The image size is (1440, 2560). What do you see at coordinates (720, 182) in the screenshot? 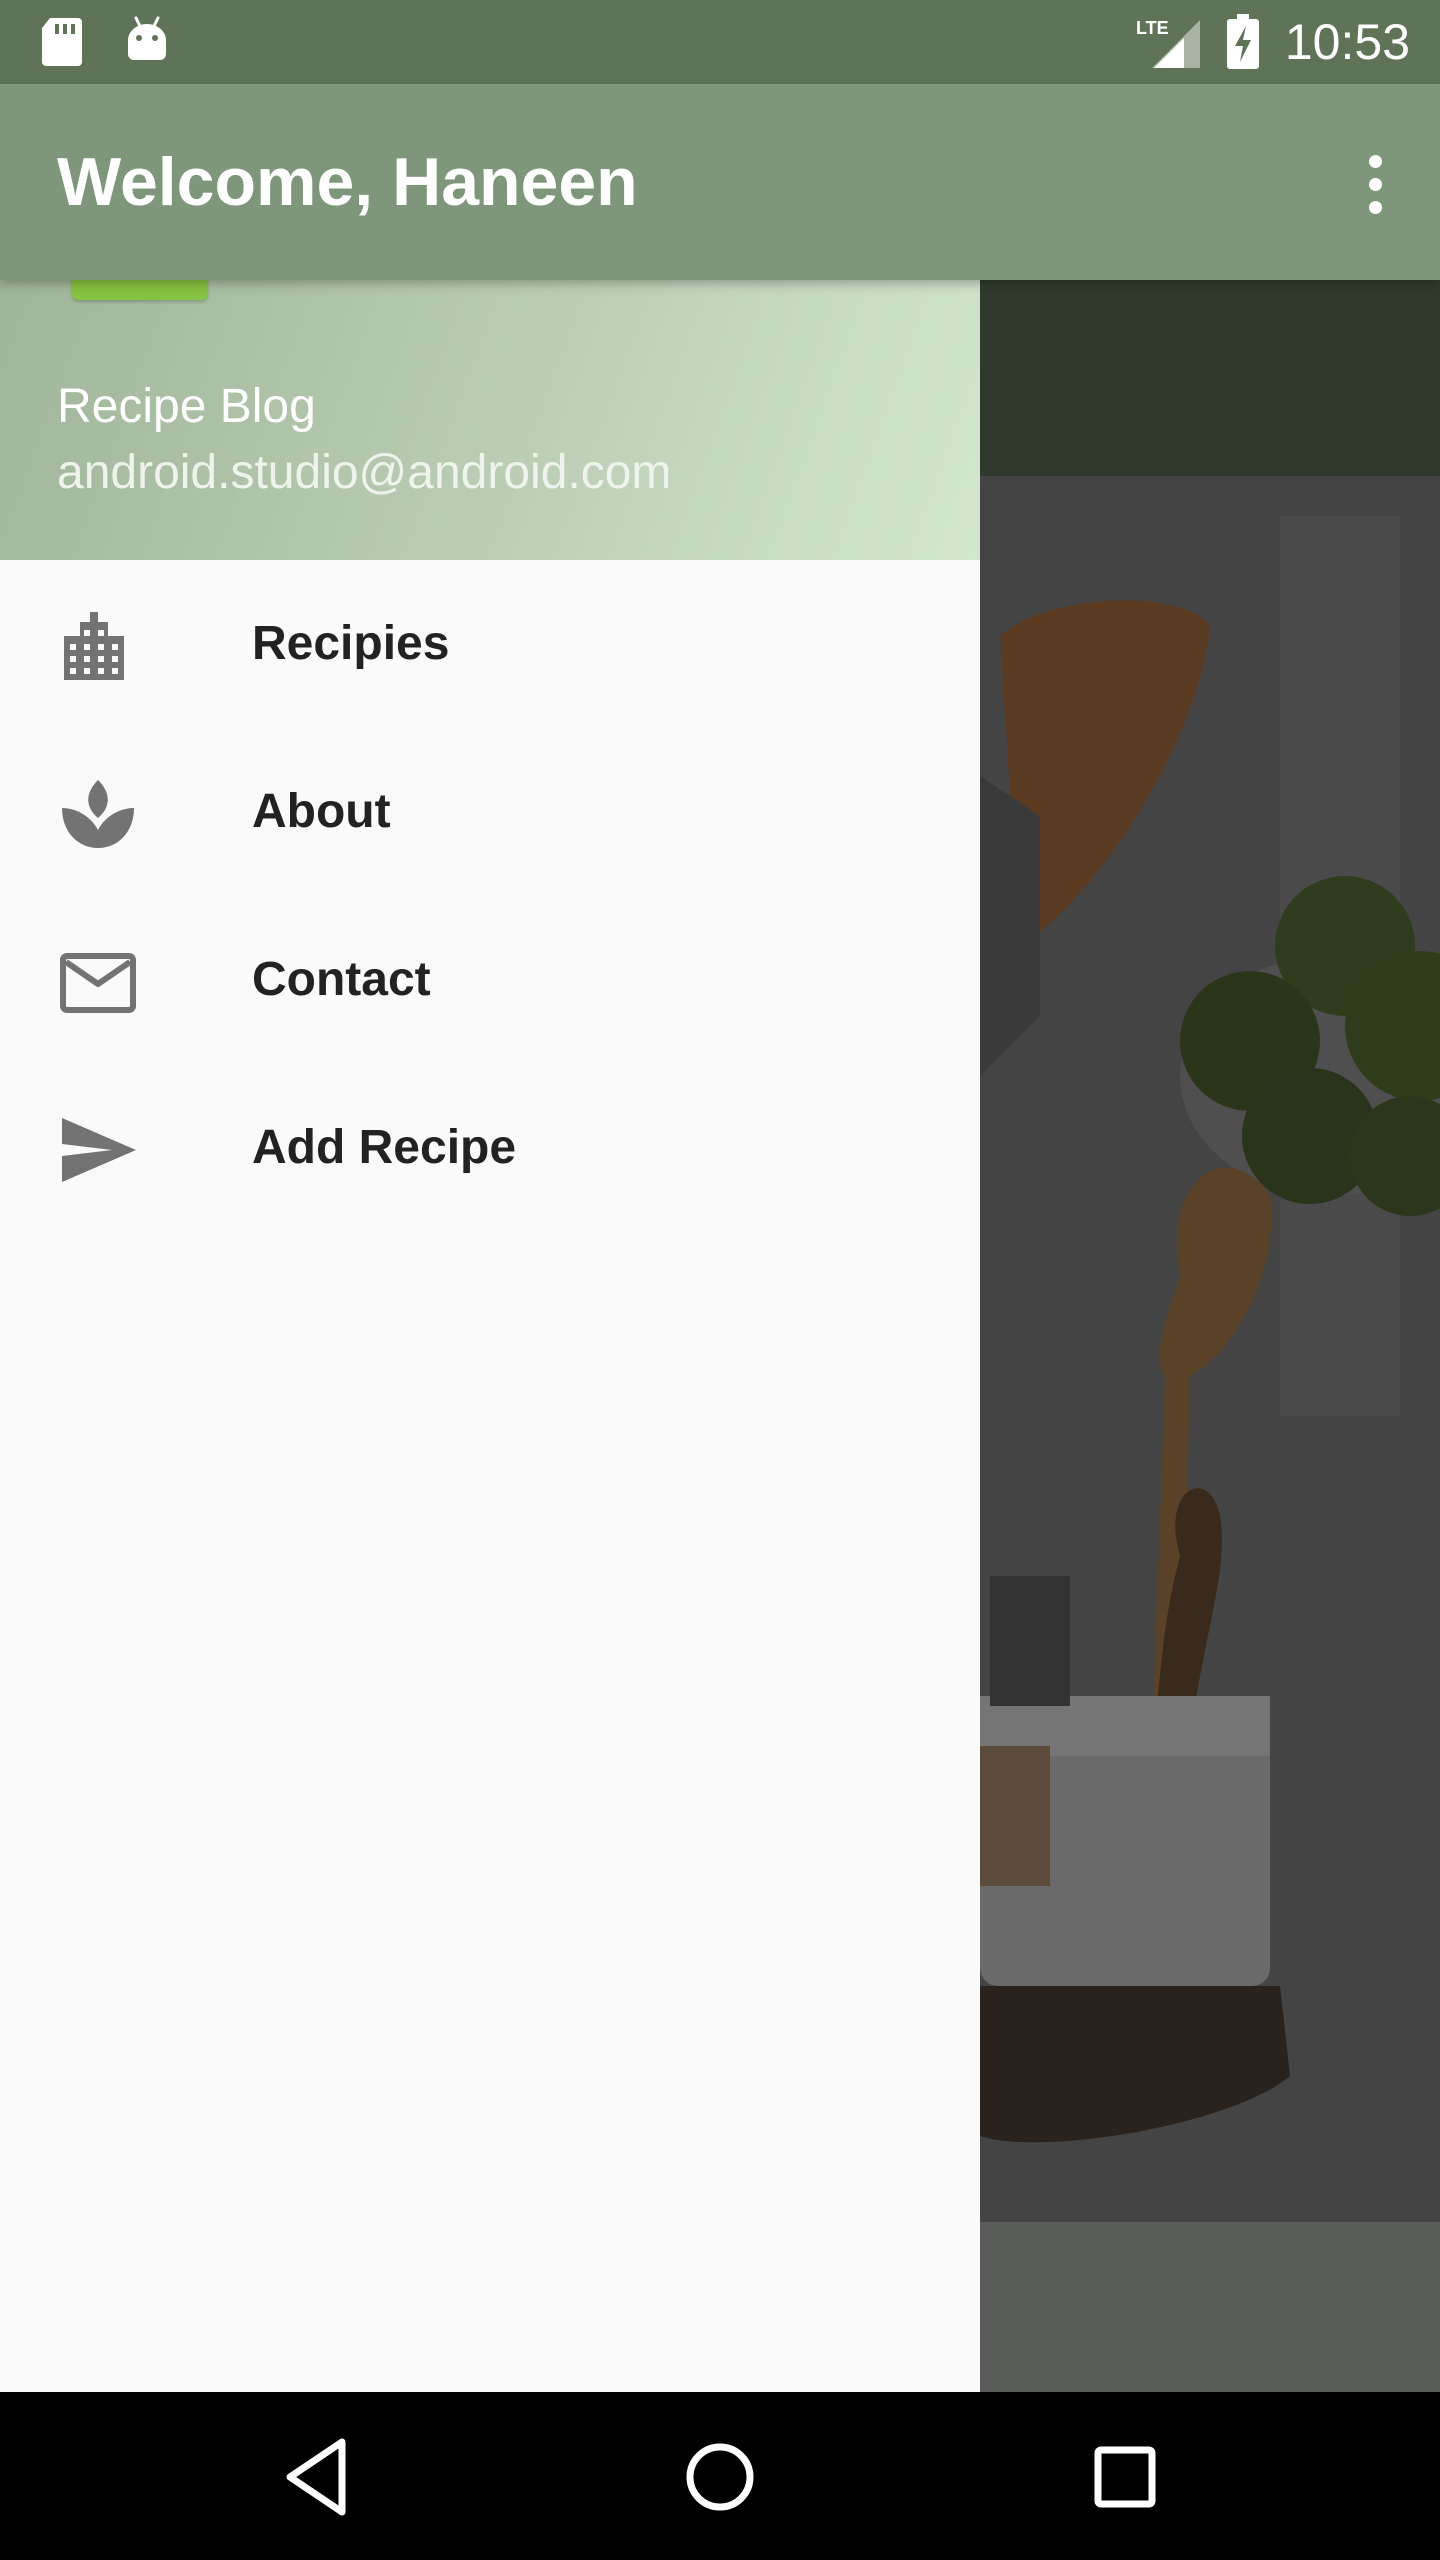
I see `app-bar: Welcome, Haneen` at bounding box center [720, 182].